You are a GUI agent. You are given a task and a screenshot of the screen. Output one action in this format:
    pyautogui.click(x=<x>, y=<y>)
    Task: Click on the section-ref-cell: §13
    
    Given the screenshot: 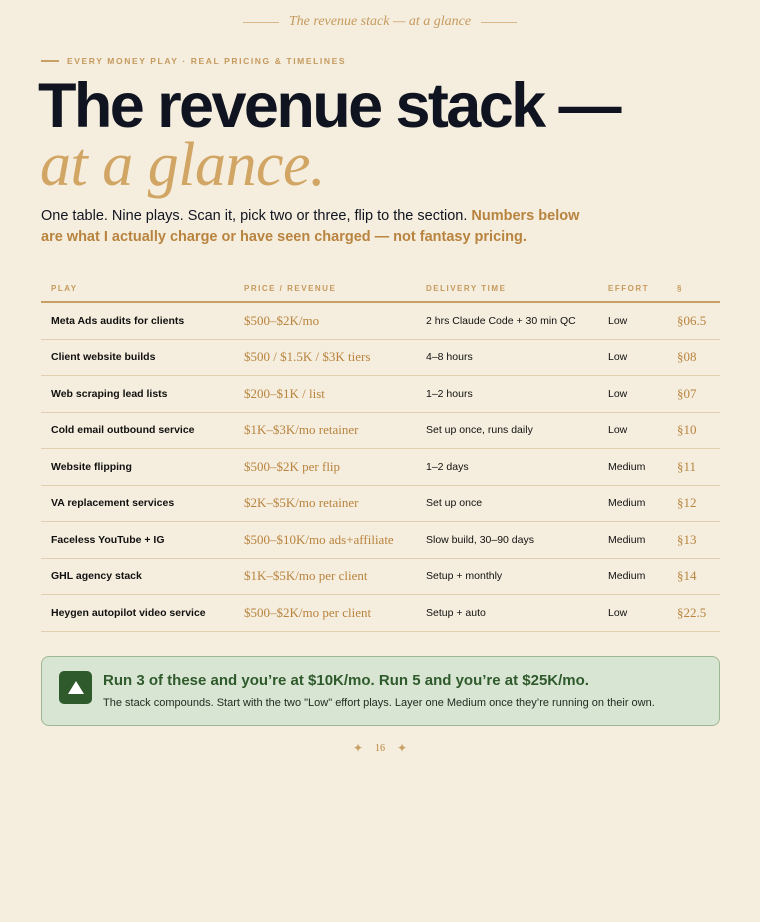 What is the action you would take?
    pyautogui.click(x=687, y=539)
    